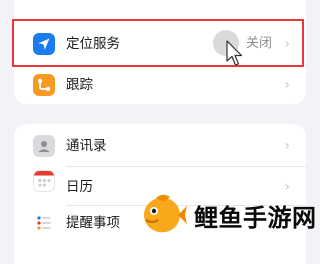  Describe the element at coordinates (79, 85) in the screenshot. I see `tracking-label: 跟踪` at that location.